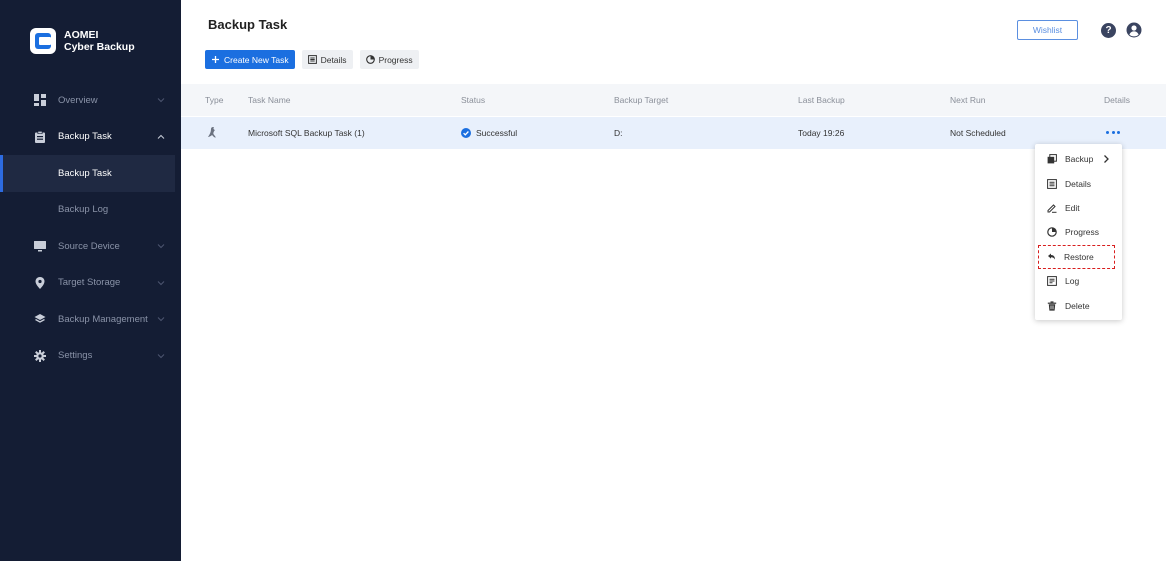  I want to click on status-text: Successful, so click(497, 133).